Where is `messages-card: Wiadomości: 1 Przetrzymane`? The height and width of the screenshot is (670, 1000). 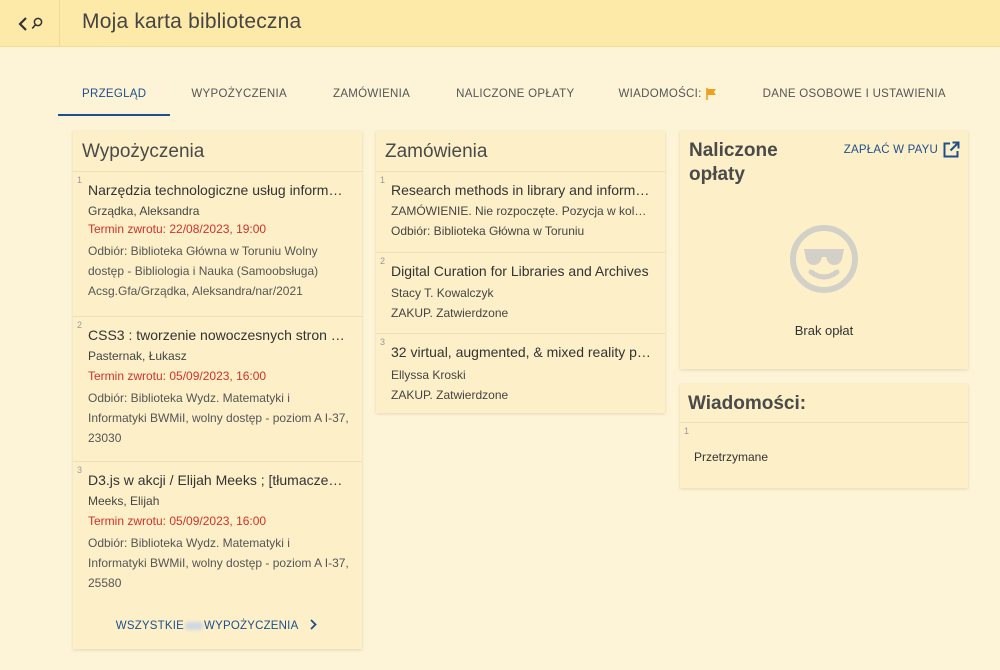
messages-card: Wiadomości: 1 Przetrzymane is located at coordinates (824, 436).